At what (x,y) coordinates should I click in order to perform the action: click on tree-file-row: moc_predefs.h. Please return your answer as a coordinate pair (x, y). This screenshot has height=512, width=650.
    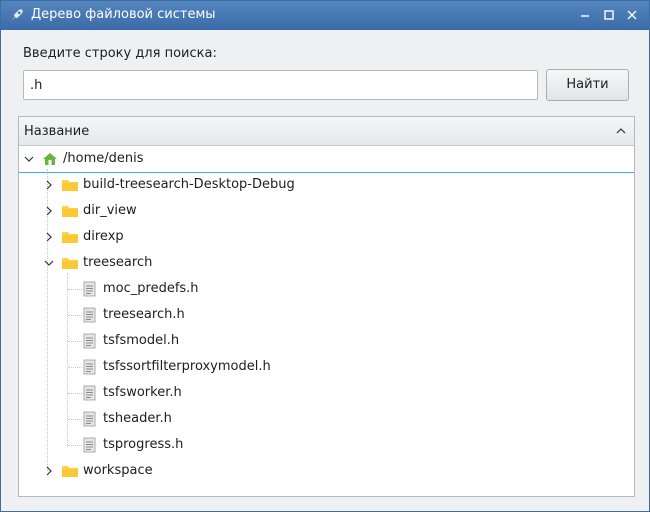
    Looking at the image, I should click on (326, 289).